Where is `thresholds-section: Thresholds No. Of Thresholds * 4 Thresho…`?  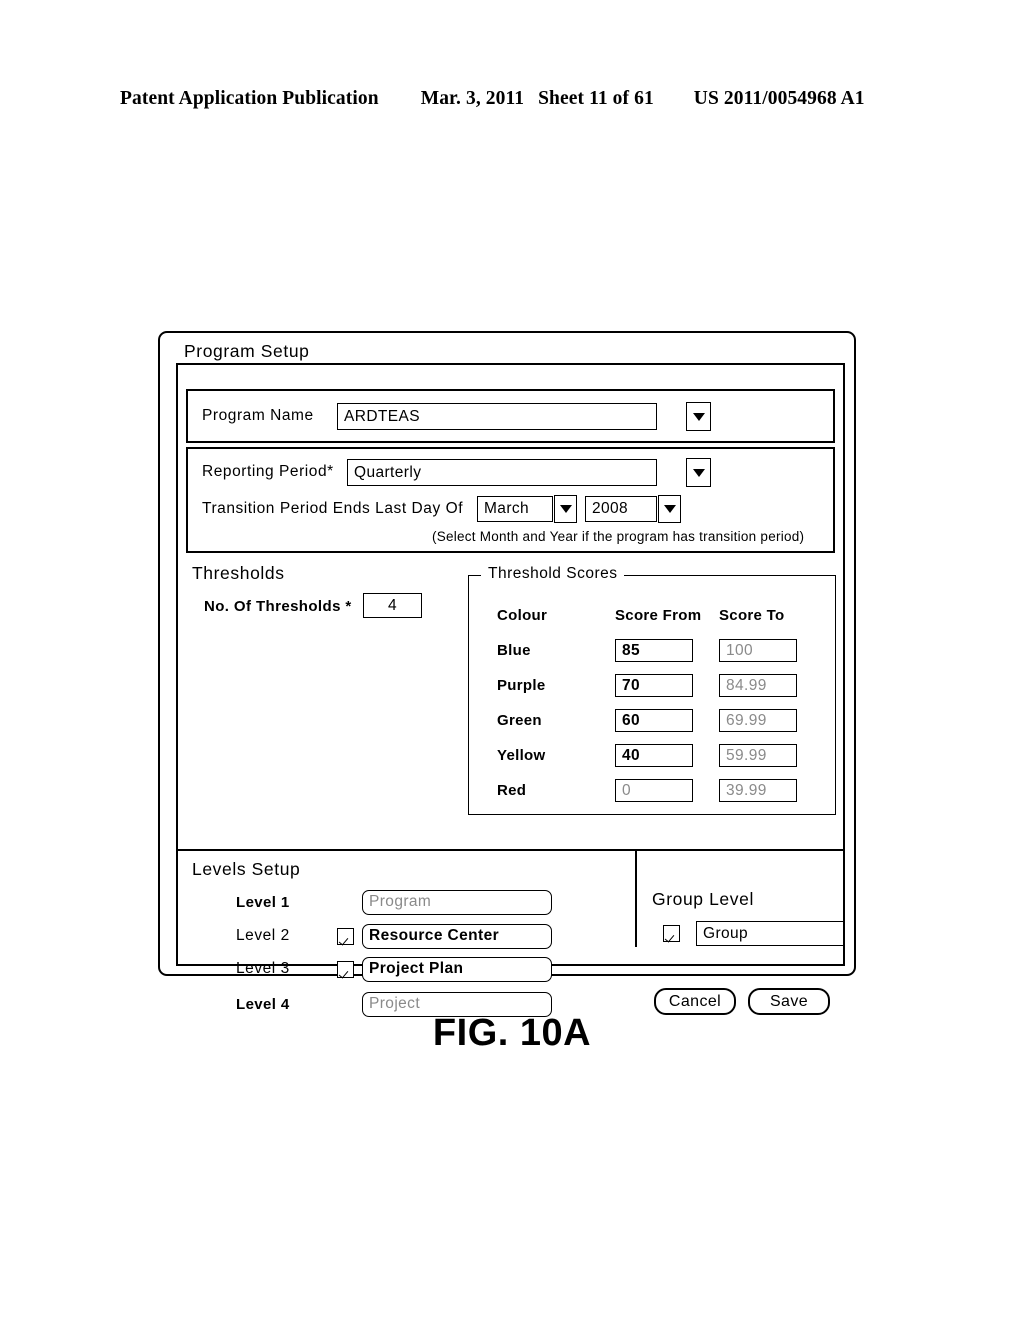
thresholds-section: Thresholds No. Of Thresholds * 4 Thresho… is located at coordinates (510, 703).